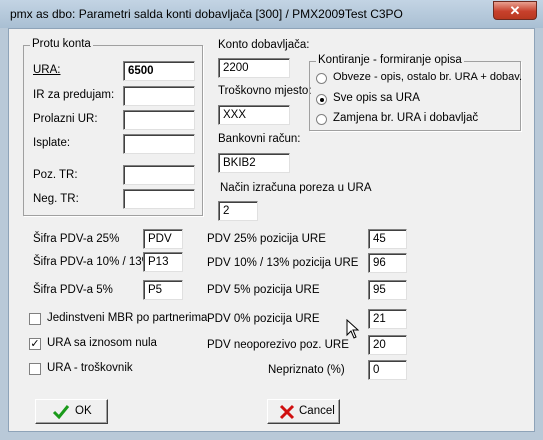 The height and width of the screenshot is (440, 543). What do you see at coordinates (56, 199) in the screenshot?
I see `neg-tr-label: Neg. TR:` at bounding box center [56, 199].